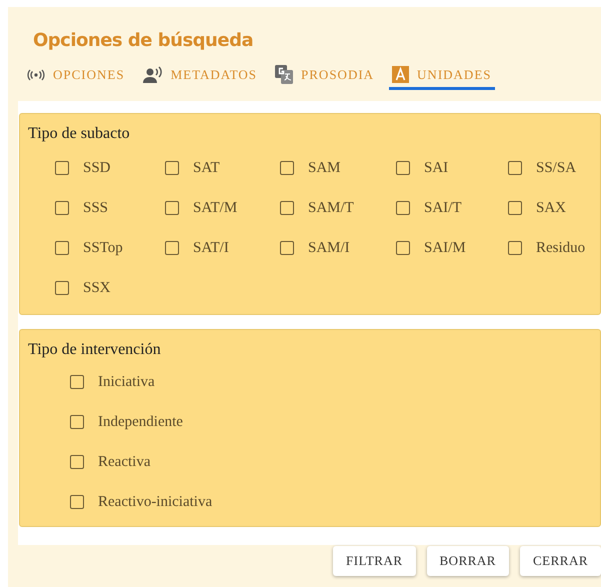  I want to click on panel-title: Tipo de subacto, so click(79, 133).